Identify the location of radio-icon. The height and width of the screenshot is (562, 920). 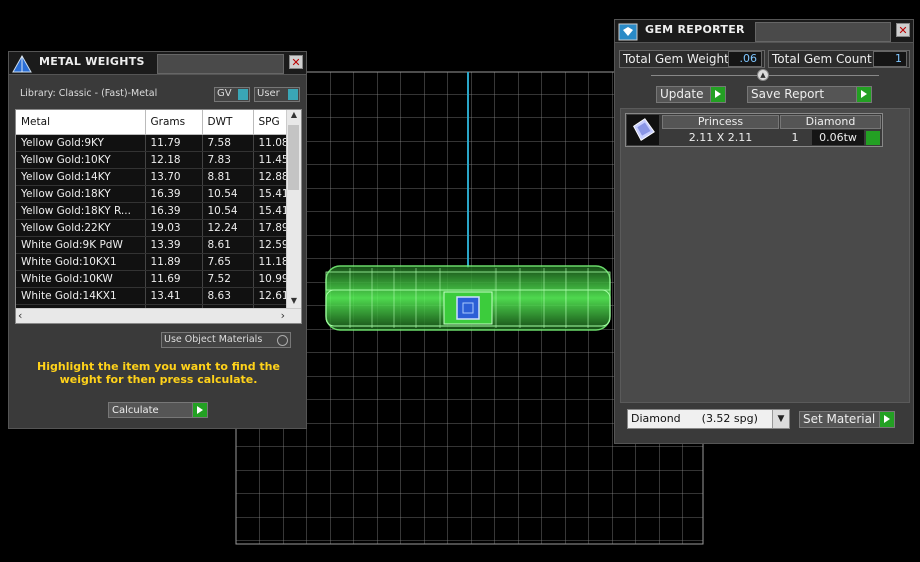
(282, 340).